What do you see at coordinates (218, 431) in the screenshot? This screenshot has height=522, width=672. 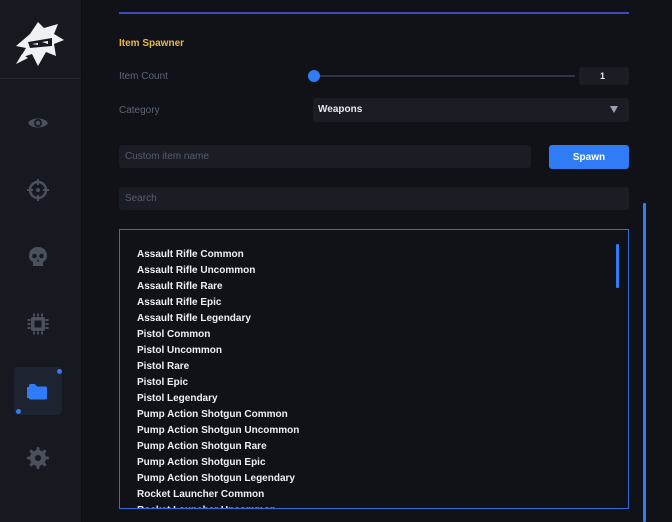 I see `list-item: Pump Action Shotgun Uncommon` at bounding box center [218, 431].